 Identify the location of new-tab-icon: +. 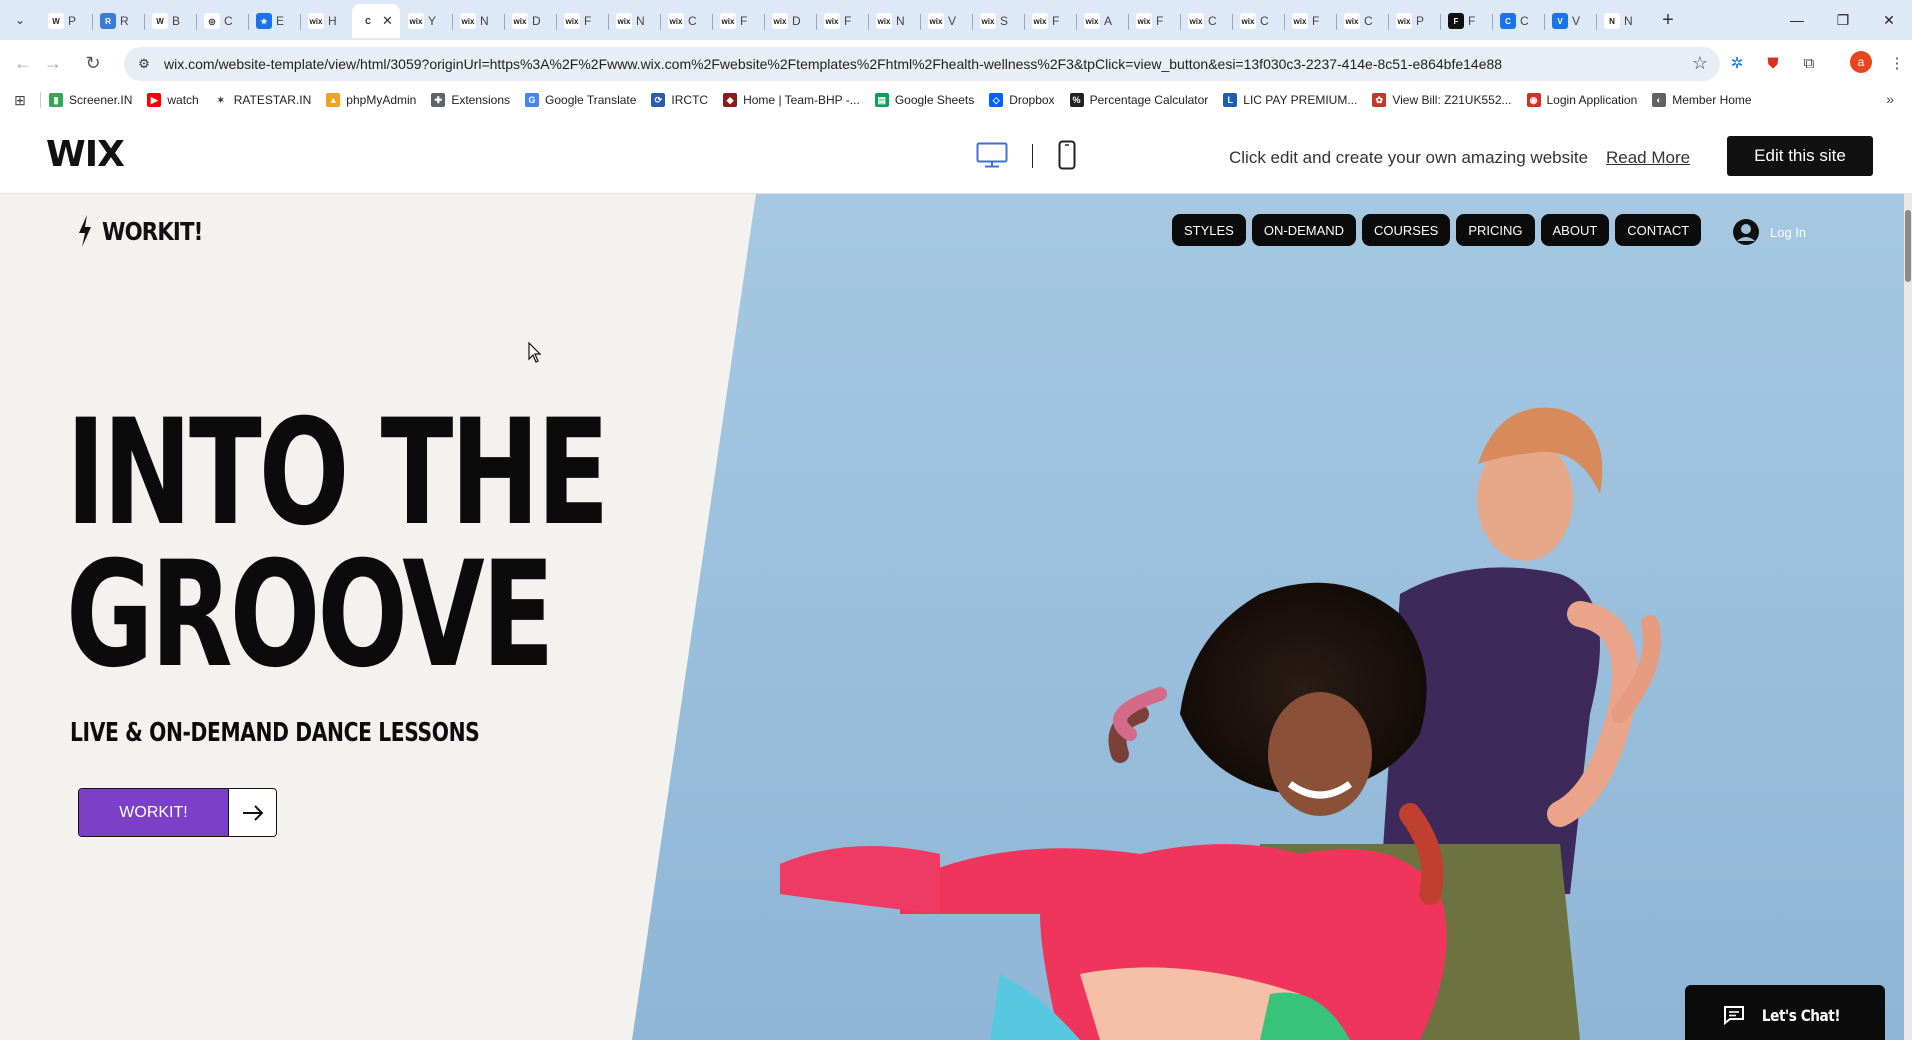
(1668, 20).